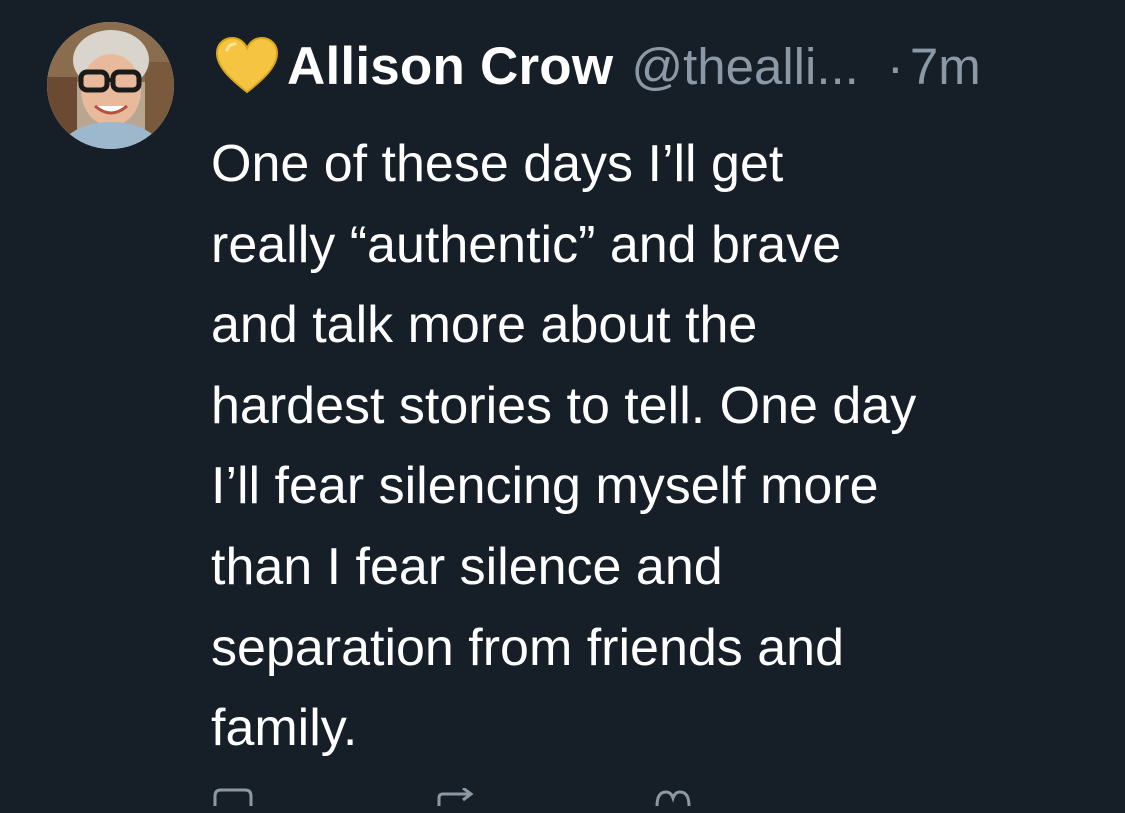 The height and width of the screenshot is (813, 1125). What do you see at coordinates (458, 799) in the screenshot?
I see `repost-icon` at bounding box center [458, 799].